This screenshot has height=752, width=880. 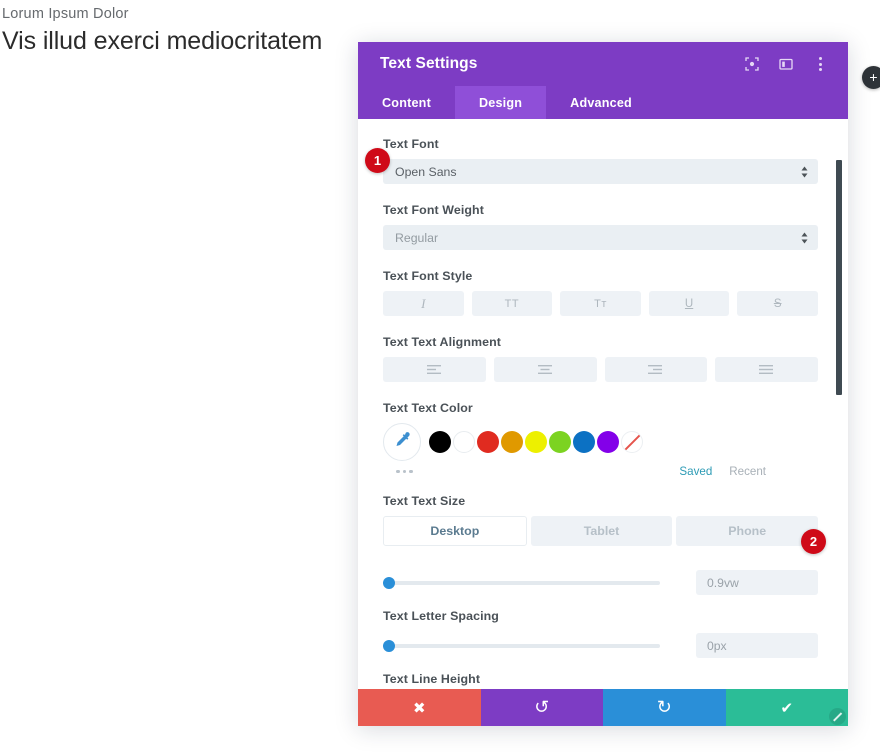 I want to click on field-text-font: Text Font Open Sans, so click(x=600, y=160).